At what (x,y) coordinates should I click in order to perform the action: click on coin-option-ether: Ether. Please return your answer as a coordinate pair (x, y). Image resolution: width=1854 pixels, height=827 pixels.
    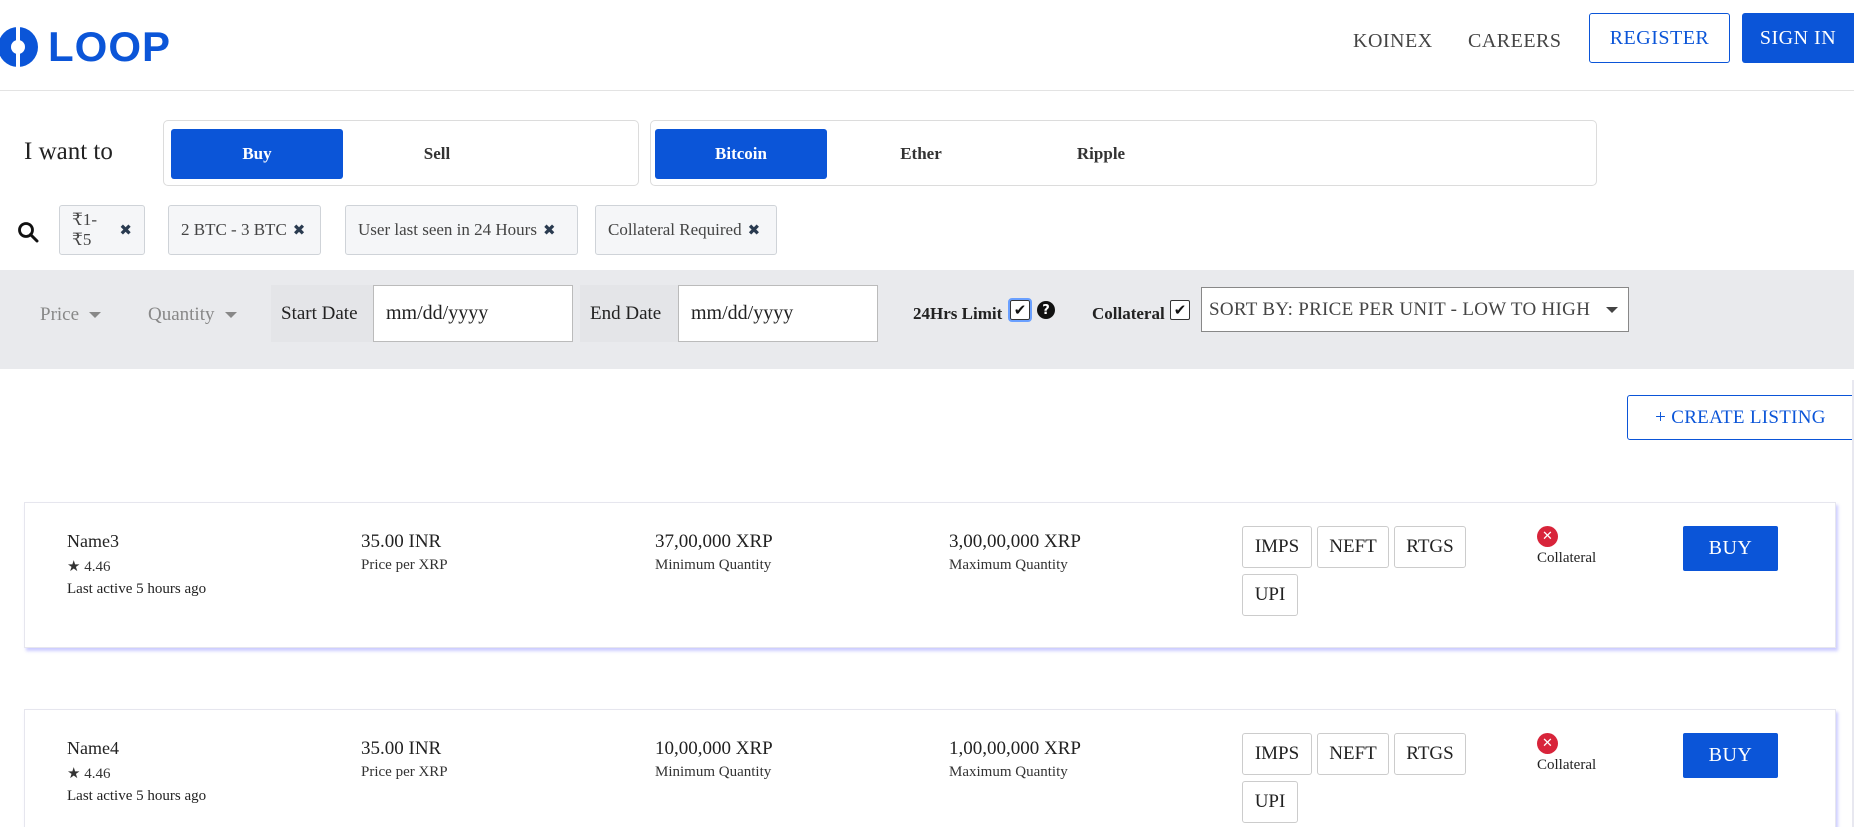
    Looking at the image, I should click on (921, 154).